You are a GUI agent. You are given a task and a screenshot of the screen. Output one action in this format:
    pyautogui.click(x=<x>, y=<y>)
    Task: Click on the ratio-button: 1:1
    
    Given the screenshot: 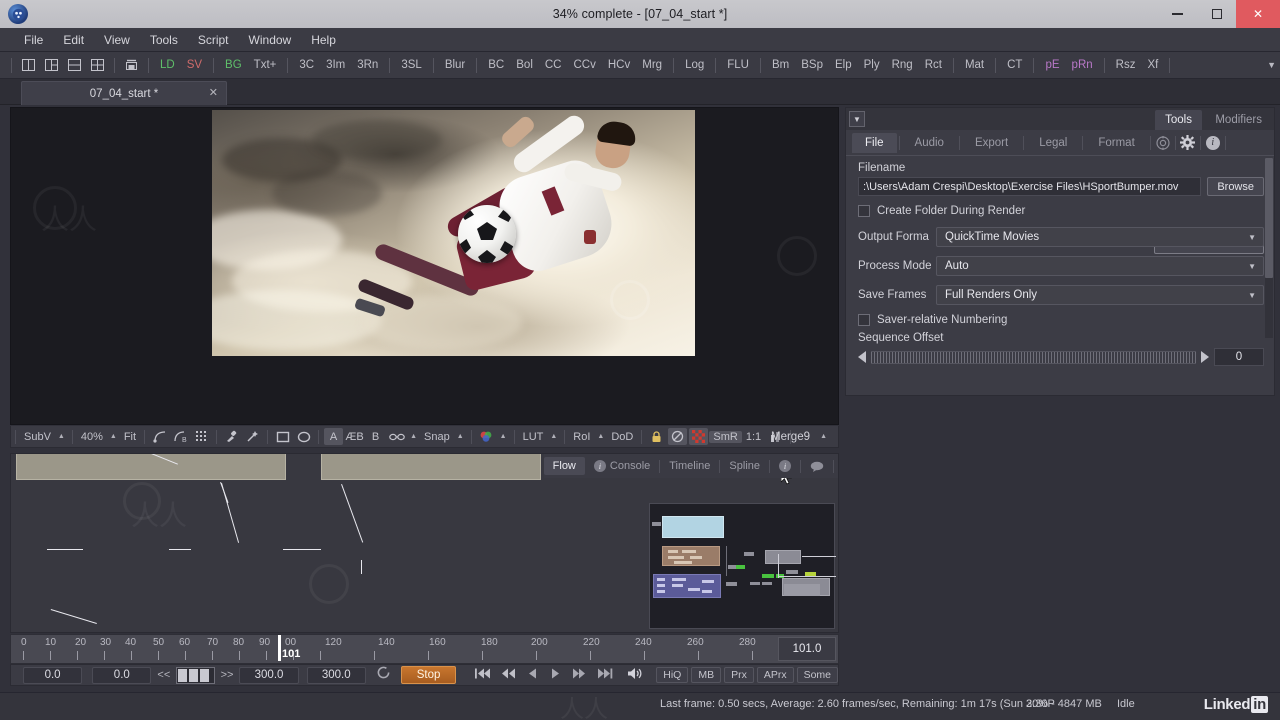 What is the action you would take?
    pyautogui.click(x=753, y=437)
    